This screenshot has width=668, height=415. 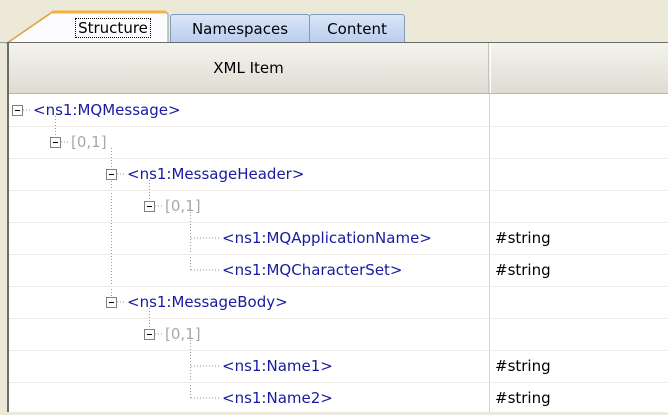 I want to click on tree-row: <ns1:MQCharacterSet> #string, so click(x=338, y=270).